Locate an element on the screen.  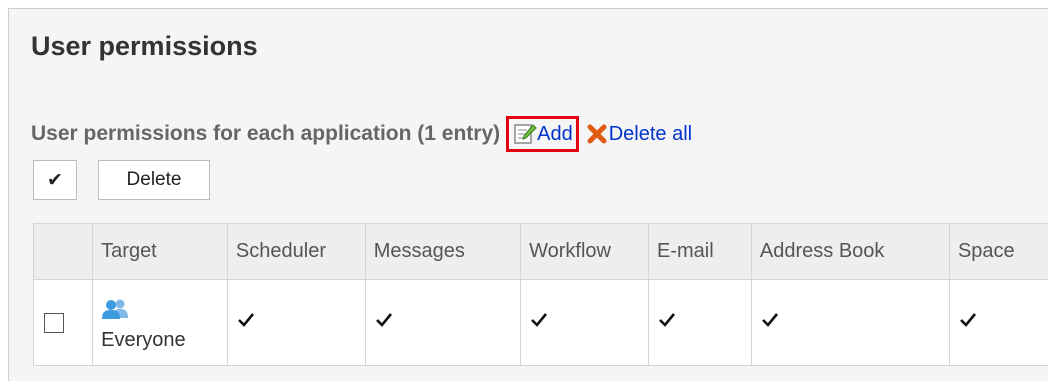
permission-cell-messages is located at coordinates (442, 323).